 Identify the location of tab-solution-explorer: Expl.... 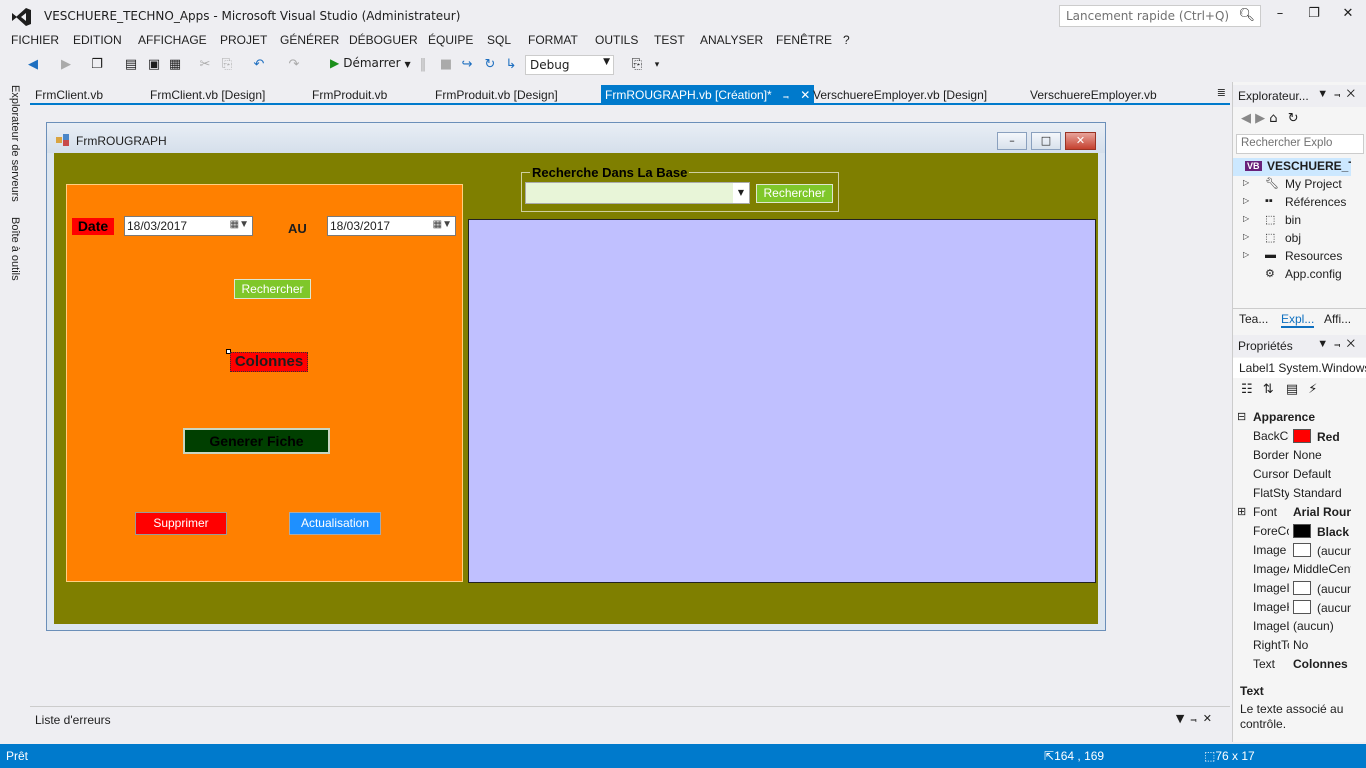
(1298, 320).